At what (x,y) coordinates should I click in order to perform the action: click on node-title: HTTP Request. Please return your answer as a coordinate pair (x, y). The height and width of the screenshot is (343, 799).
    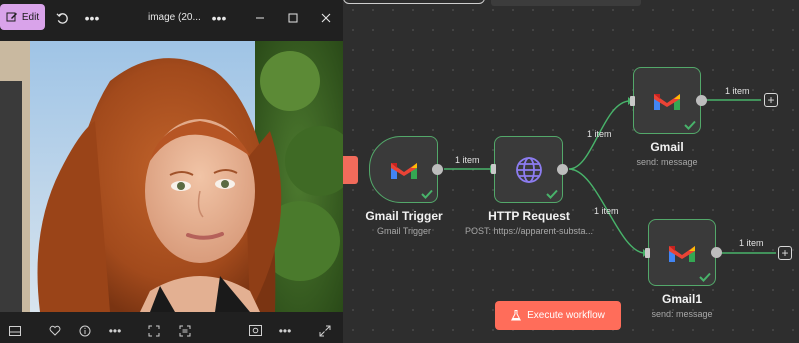
    Looking at the image, I should click on (529, 216).